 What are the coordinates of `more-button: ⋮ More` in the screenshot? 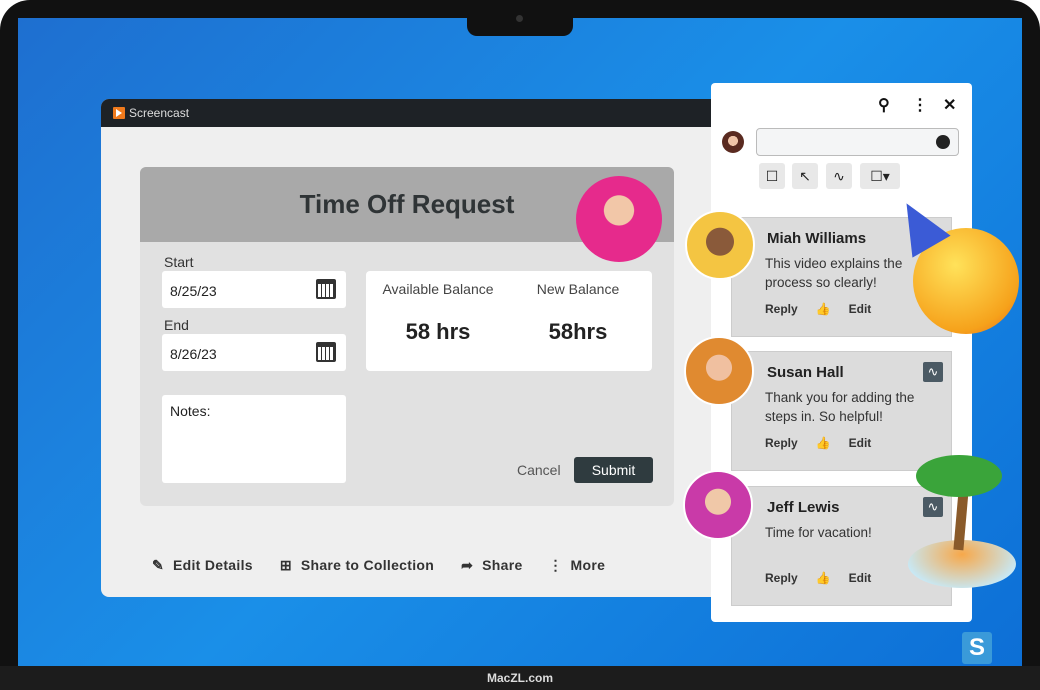 It's located at (577, 565).